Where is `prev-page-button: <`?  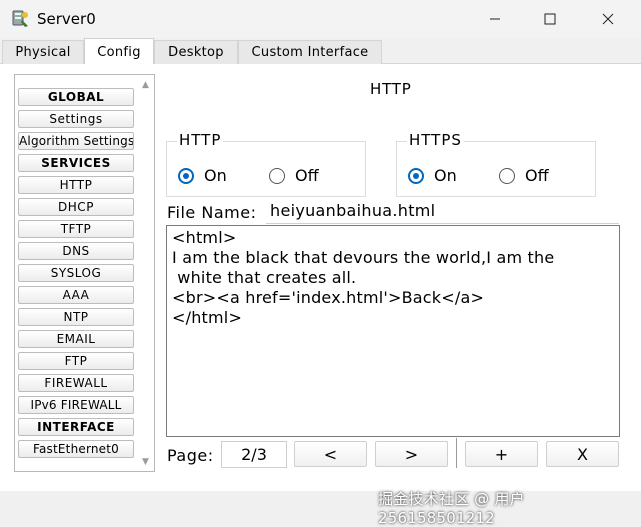
prev-page-button: < is located at coordinates (330, 454).